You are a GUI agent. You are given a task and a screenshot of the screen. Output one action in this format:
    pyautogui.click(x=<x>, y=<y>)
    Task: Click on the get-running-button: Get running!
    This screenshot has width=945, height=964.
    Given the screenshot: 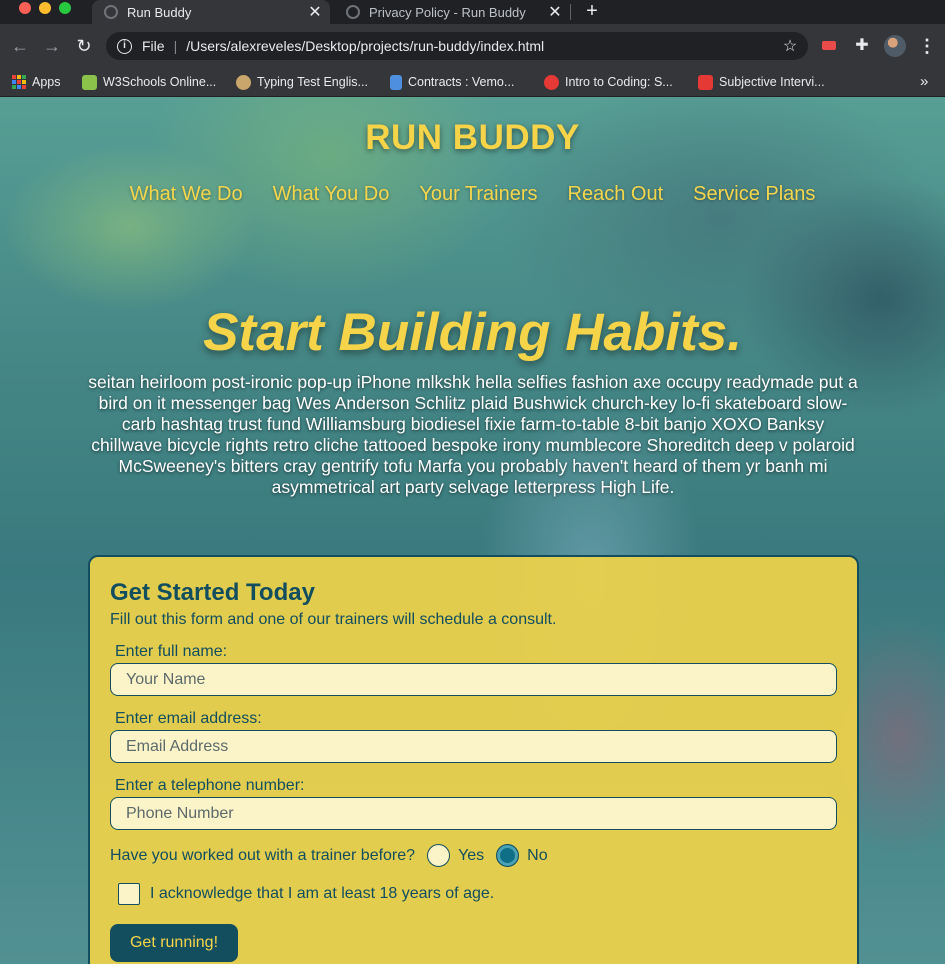 What is the action you would take?
    pyautogui.click(x=174, y=943)
    